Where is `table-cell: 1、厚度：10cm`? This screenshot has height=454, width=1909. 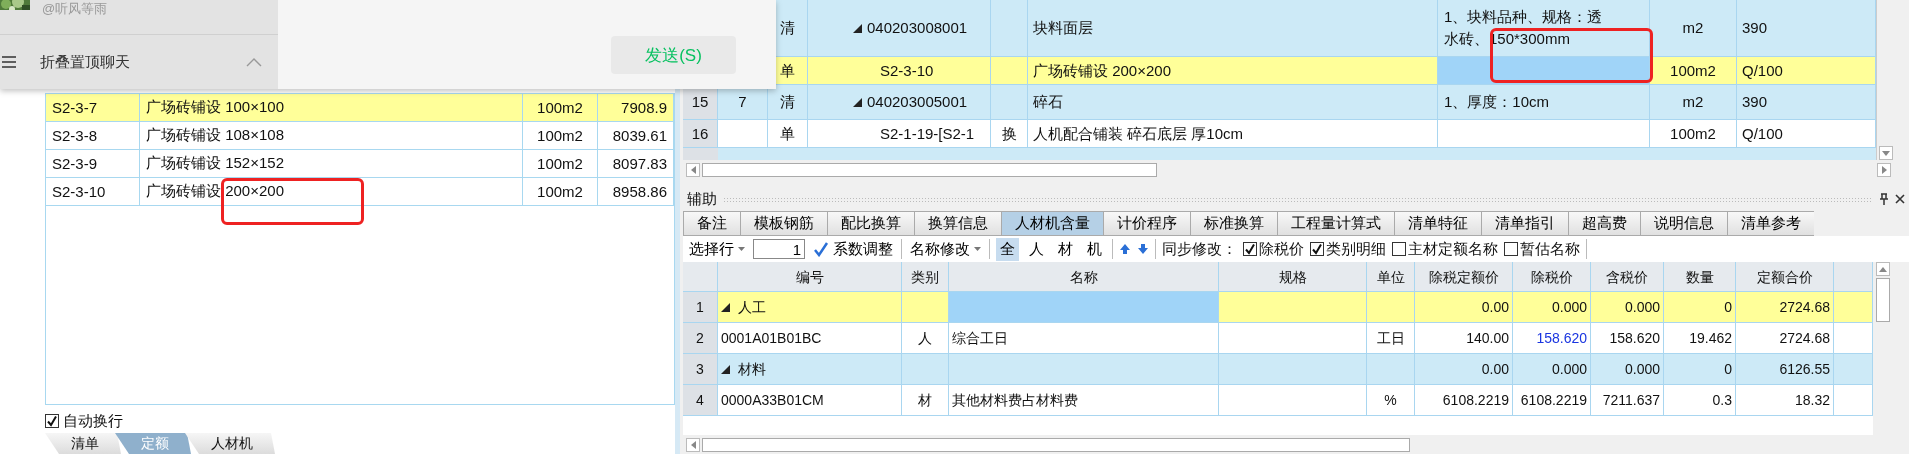
table-cell: 1、厚度：10cm is located at coordinates (1544, 102).